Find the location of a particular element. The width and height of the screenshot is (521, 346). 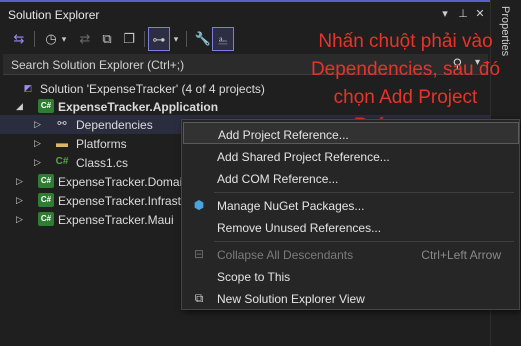

tree-node-label: ExpenseTracker.Maui is located at coordinates (116, 220).